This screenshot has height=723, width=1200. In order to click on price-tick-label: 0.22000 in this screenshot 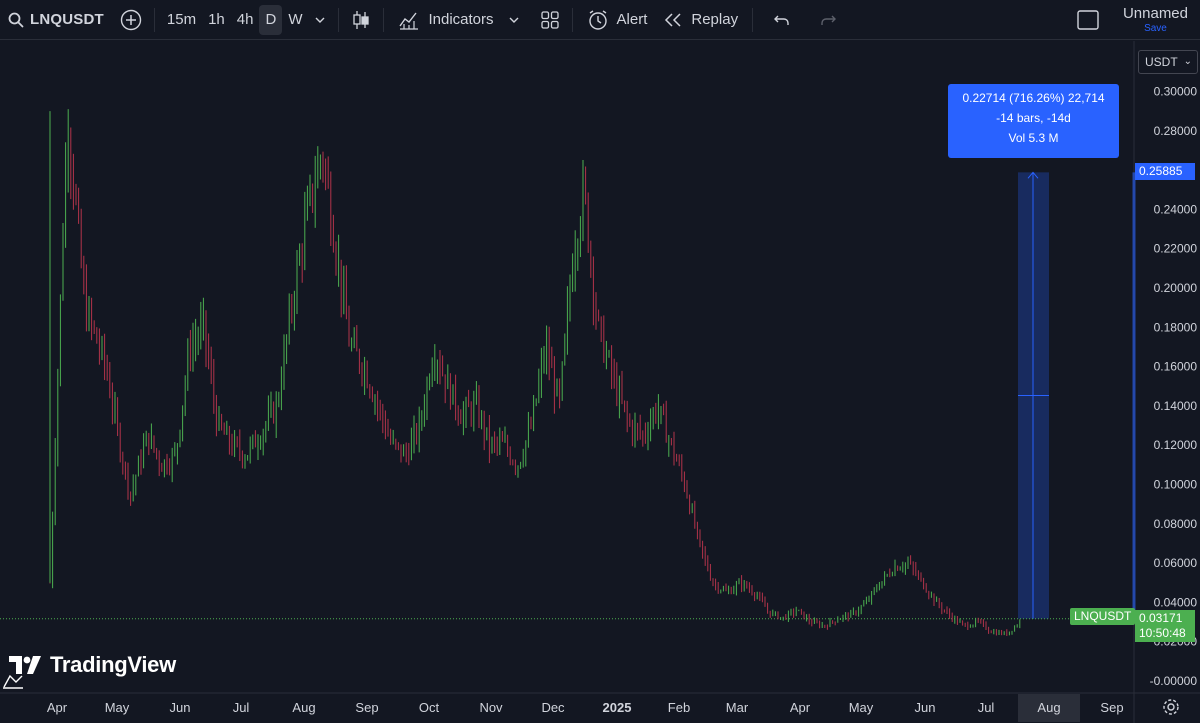, I will do `click(1176, 249)`.